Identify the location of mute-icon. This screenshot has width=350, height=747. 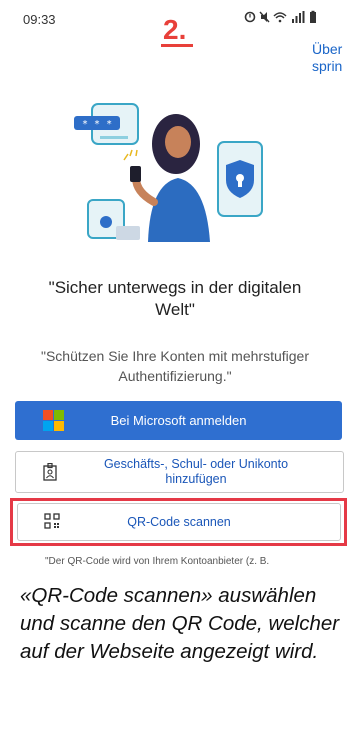
(264, 17).